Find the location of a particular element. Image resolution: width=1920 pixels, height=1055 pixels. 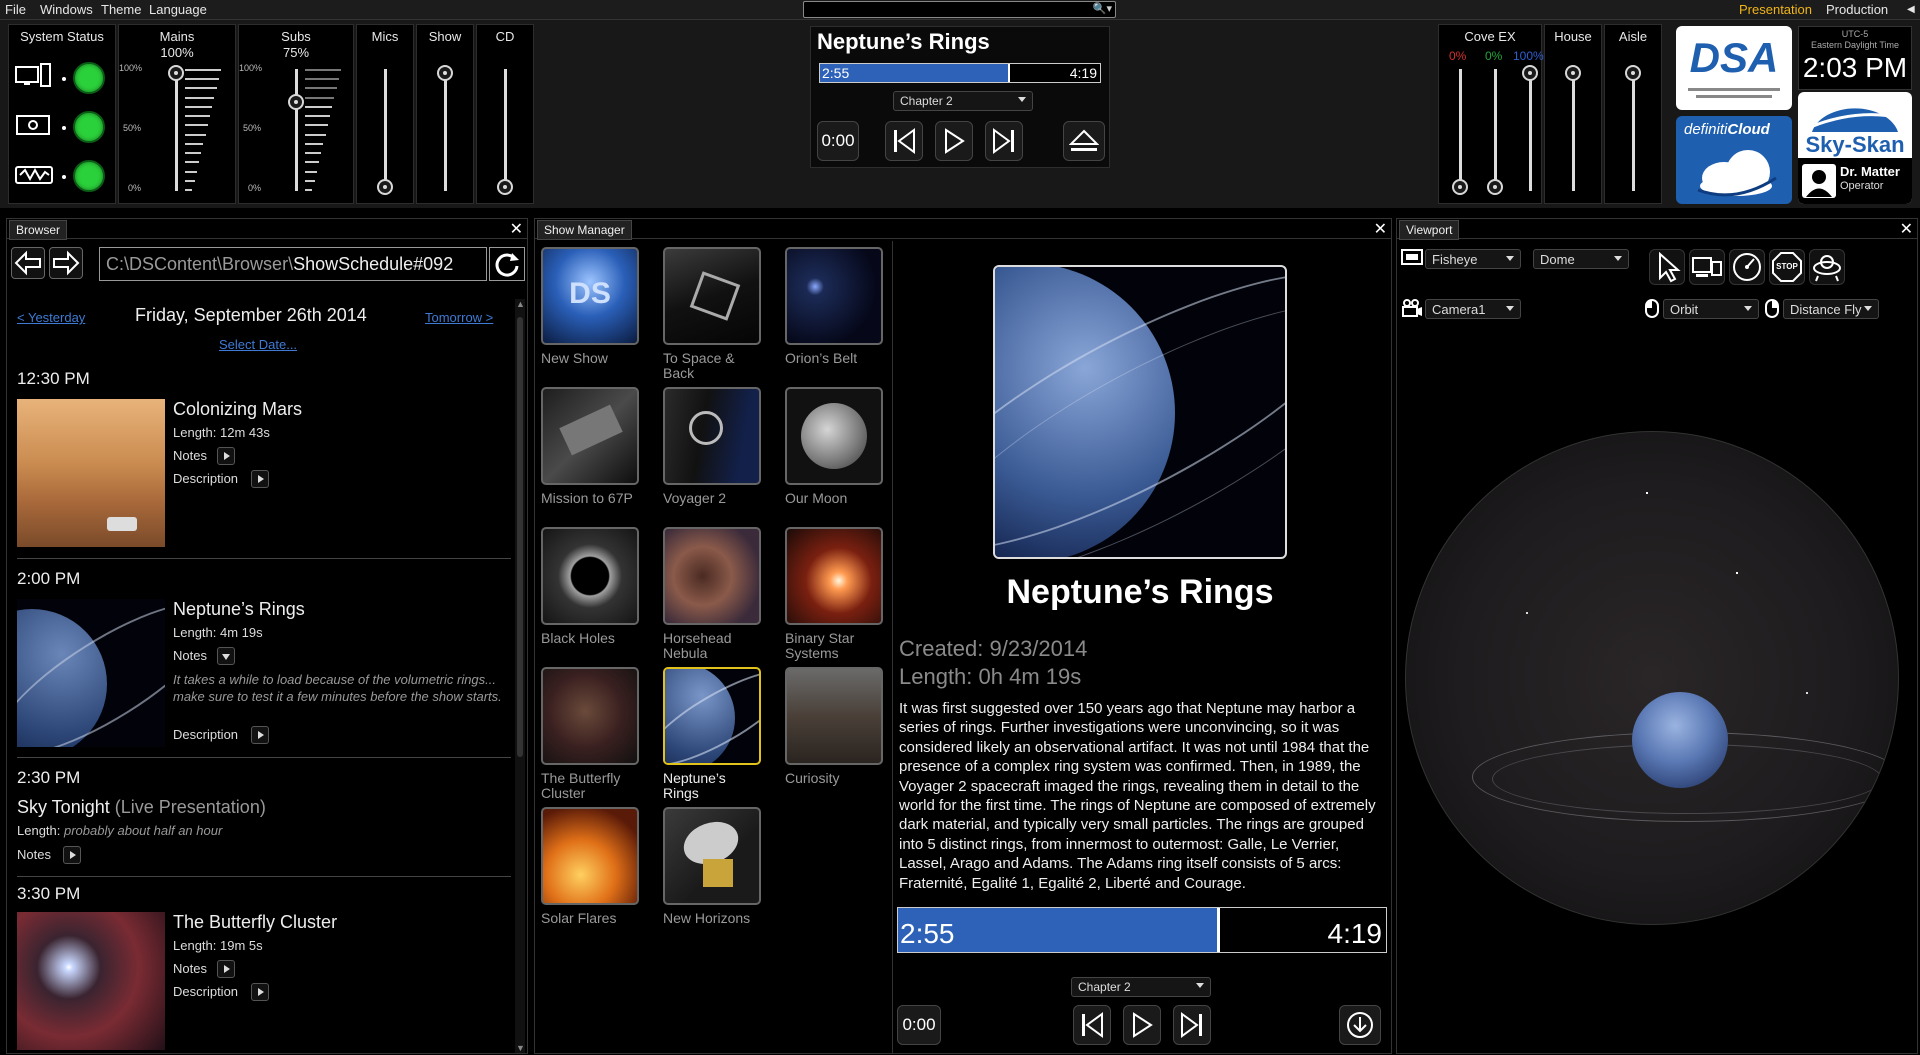

show-thumb-binary-star is located at coordinates (834, 576).